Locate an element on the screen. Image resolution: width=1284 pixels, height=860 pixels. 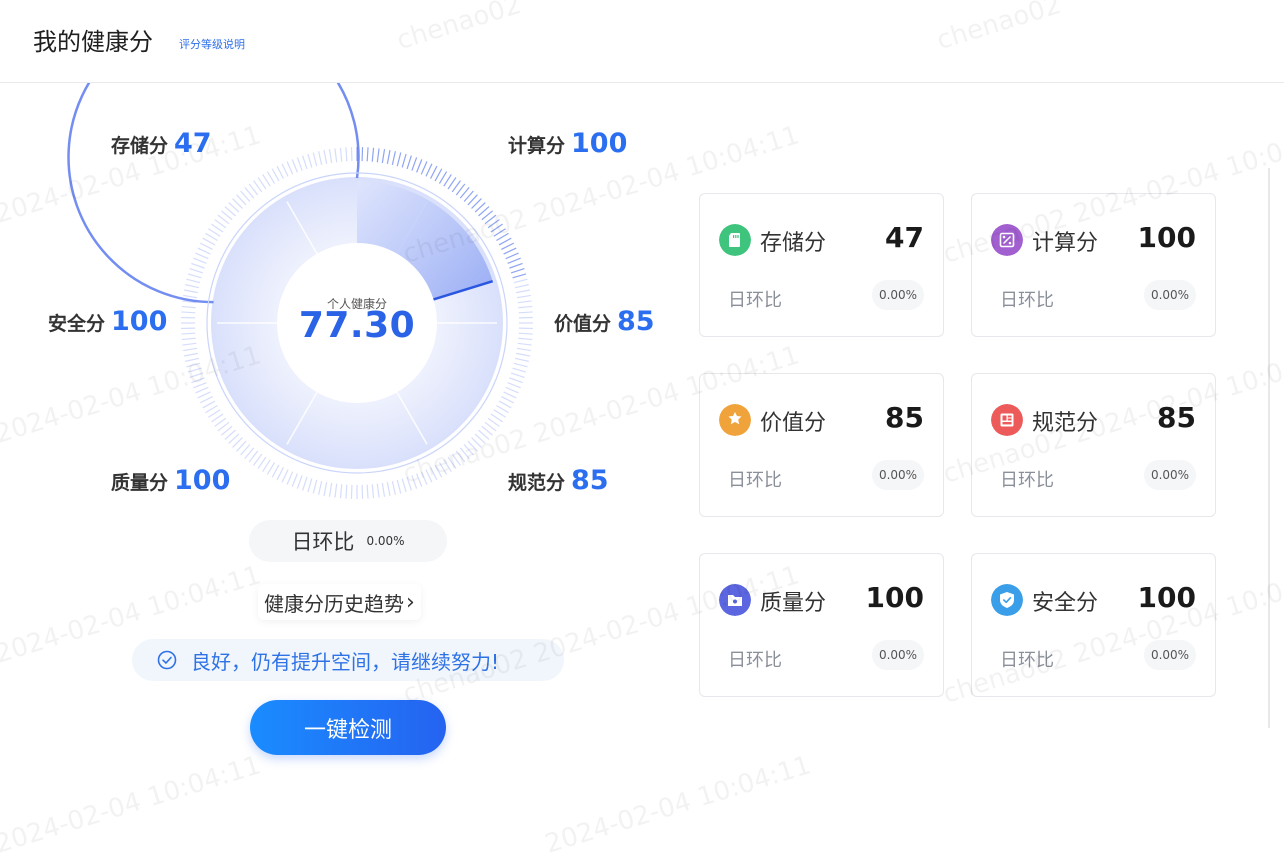
card-name: 质量分 is located at coordinates (793, 601).